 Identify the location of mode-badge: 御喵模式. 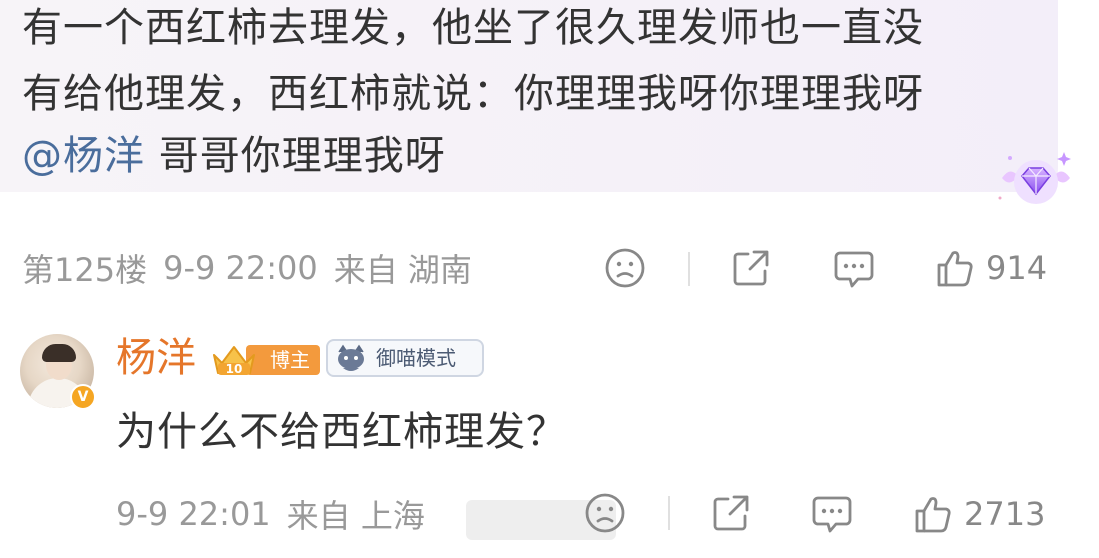
(405, 358).